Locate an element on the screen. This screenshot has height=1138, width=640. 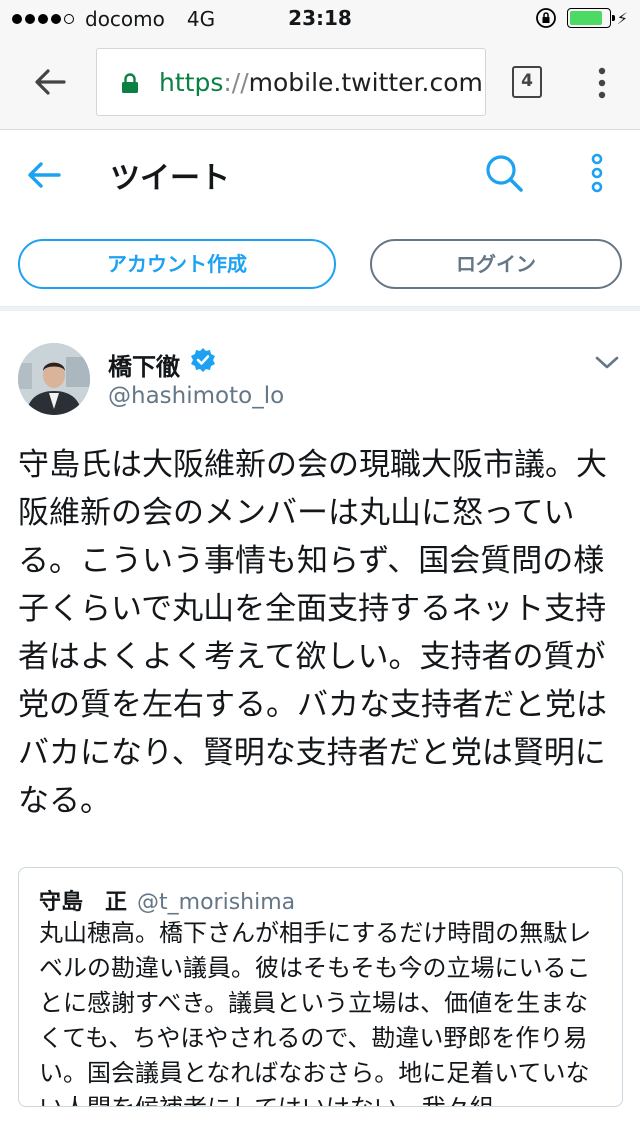
url-scheme: https is located at coordinates (191, 82).